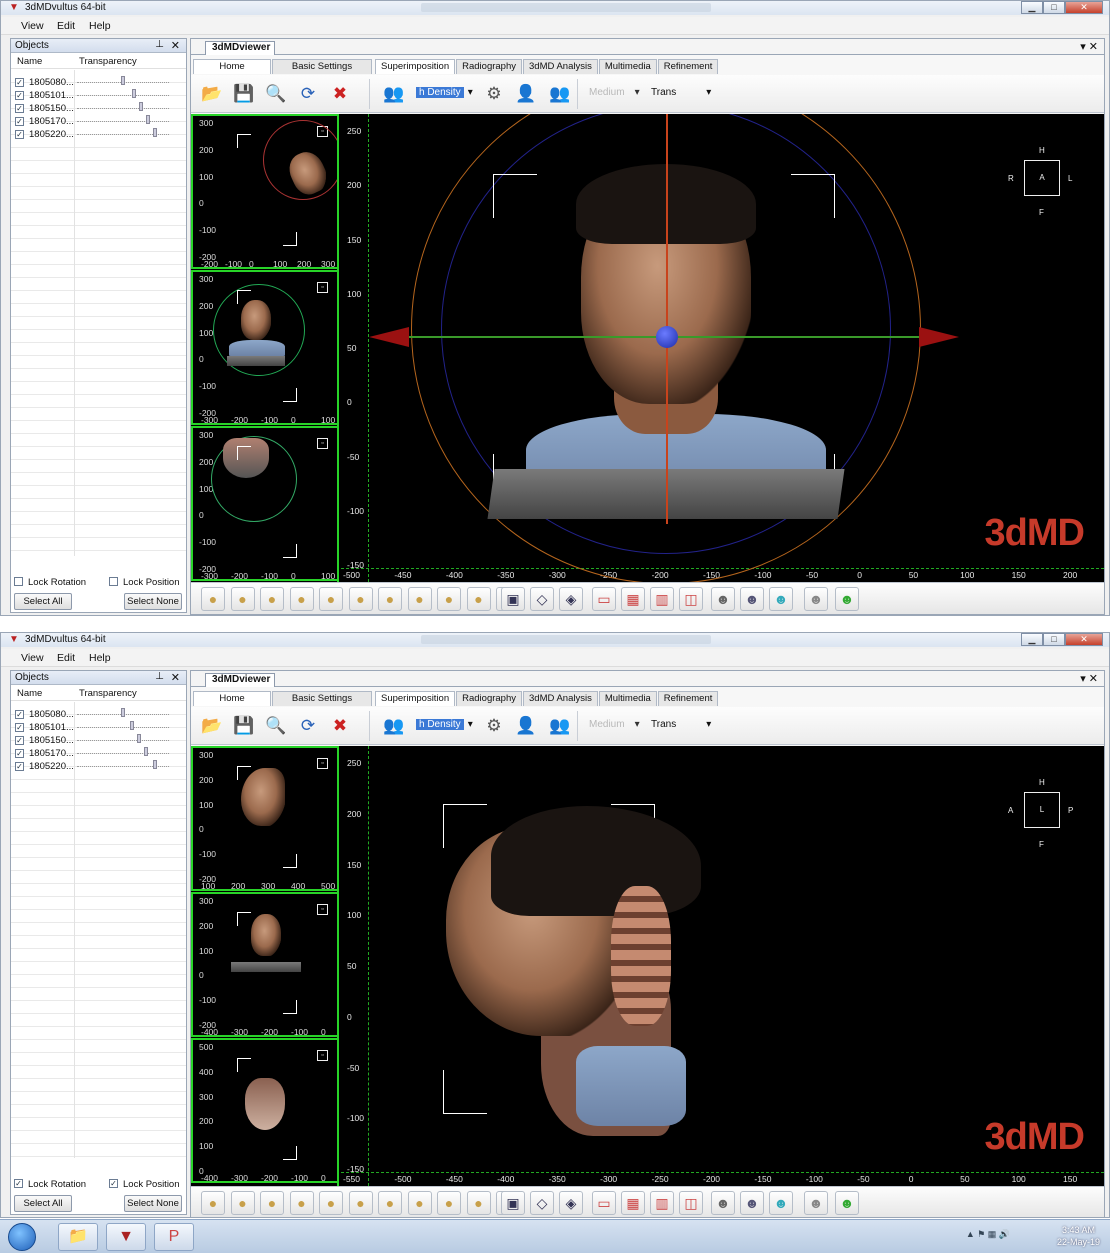  What do you see at coordinates (174, 1237) in the screenshot?
I see `powerpoint-taskbar-icon: P` at bounding box center [174, 1237].